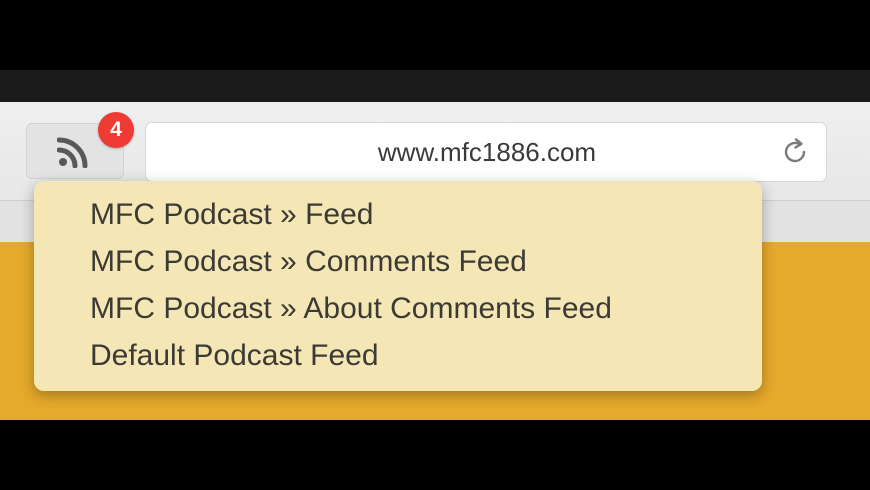  What do you see at coordinates (72, 152) in the screenshot?
I see `rss-icon` at bounding box center [72, 152].